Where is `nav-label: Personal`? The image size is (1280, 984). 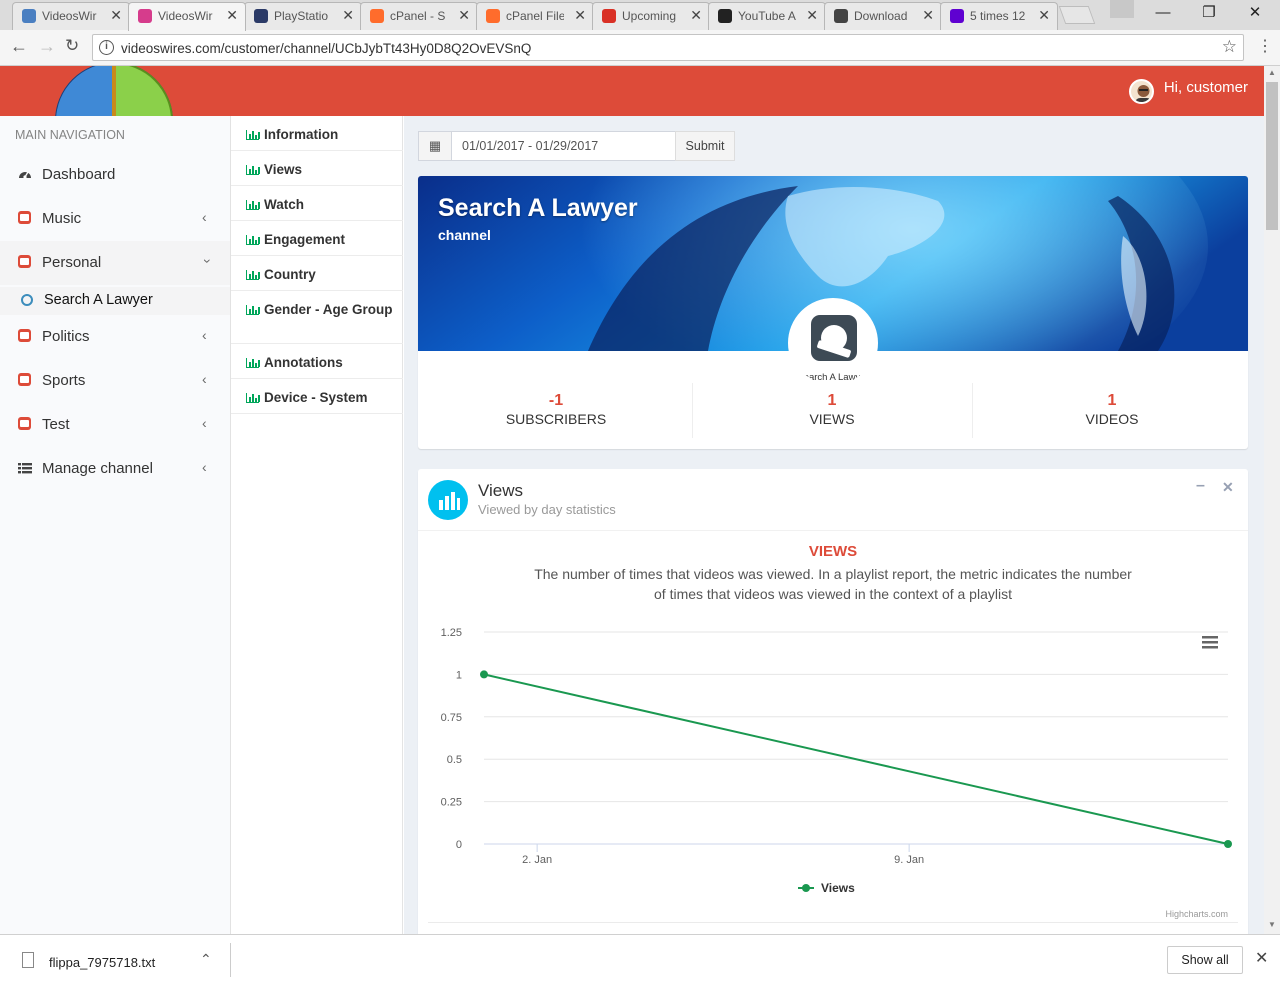 nav-label: Personal is located at coordinates (72, 262).